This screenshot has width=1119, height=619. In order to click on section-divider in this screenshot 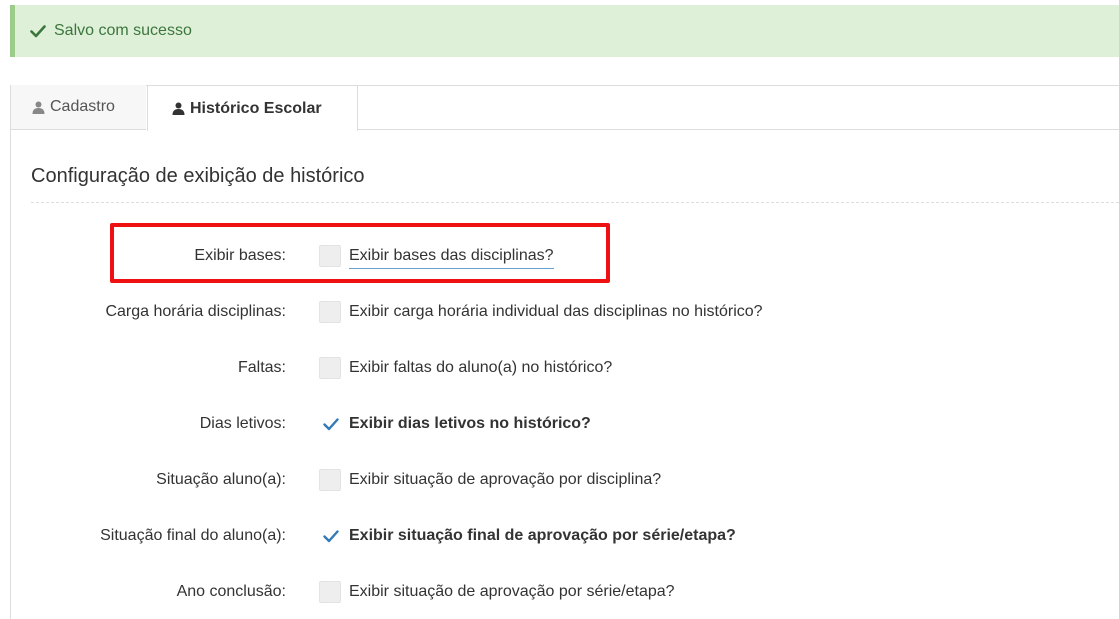, I will do `click(575, 202)`.